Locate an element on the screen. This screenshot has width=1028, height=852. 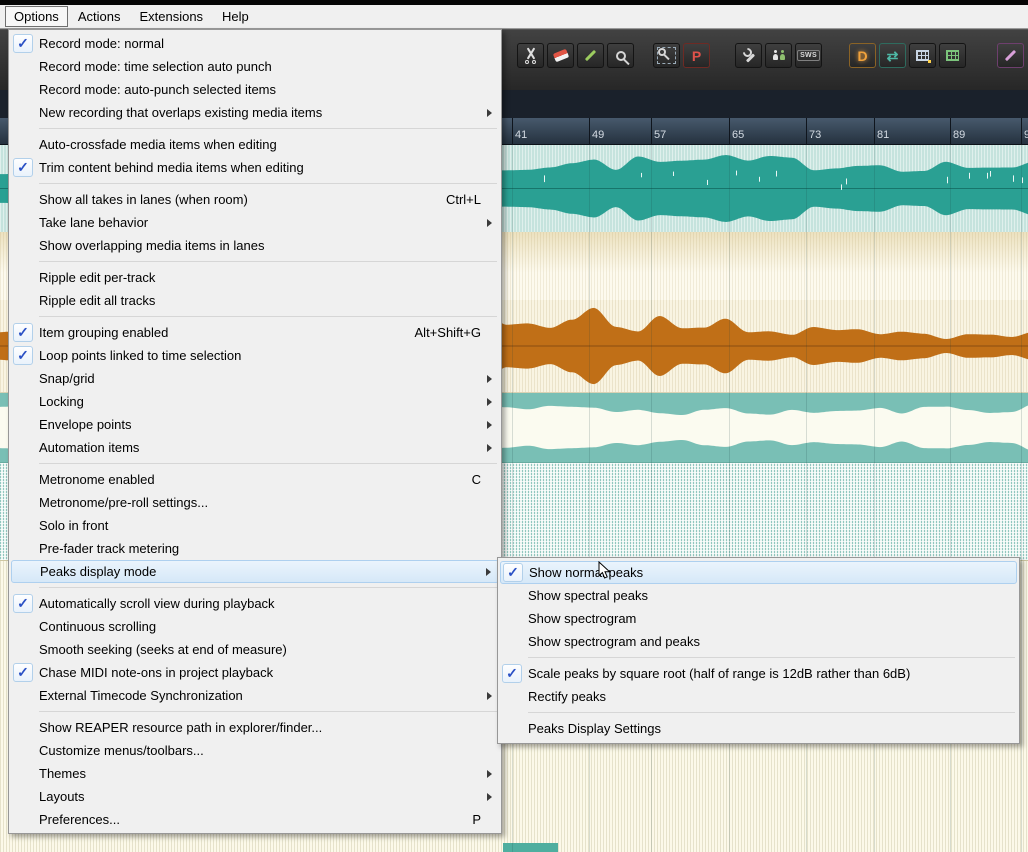
menu-item-loop-points-linked-to-time-selection: ✓ Loop points linked to time selection is located at coordinates (255, 355).